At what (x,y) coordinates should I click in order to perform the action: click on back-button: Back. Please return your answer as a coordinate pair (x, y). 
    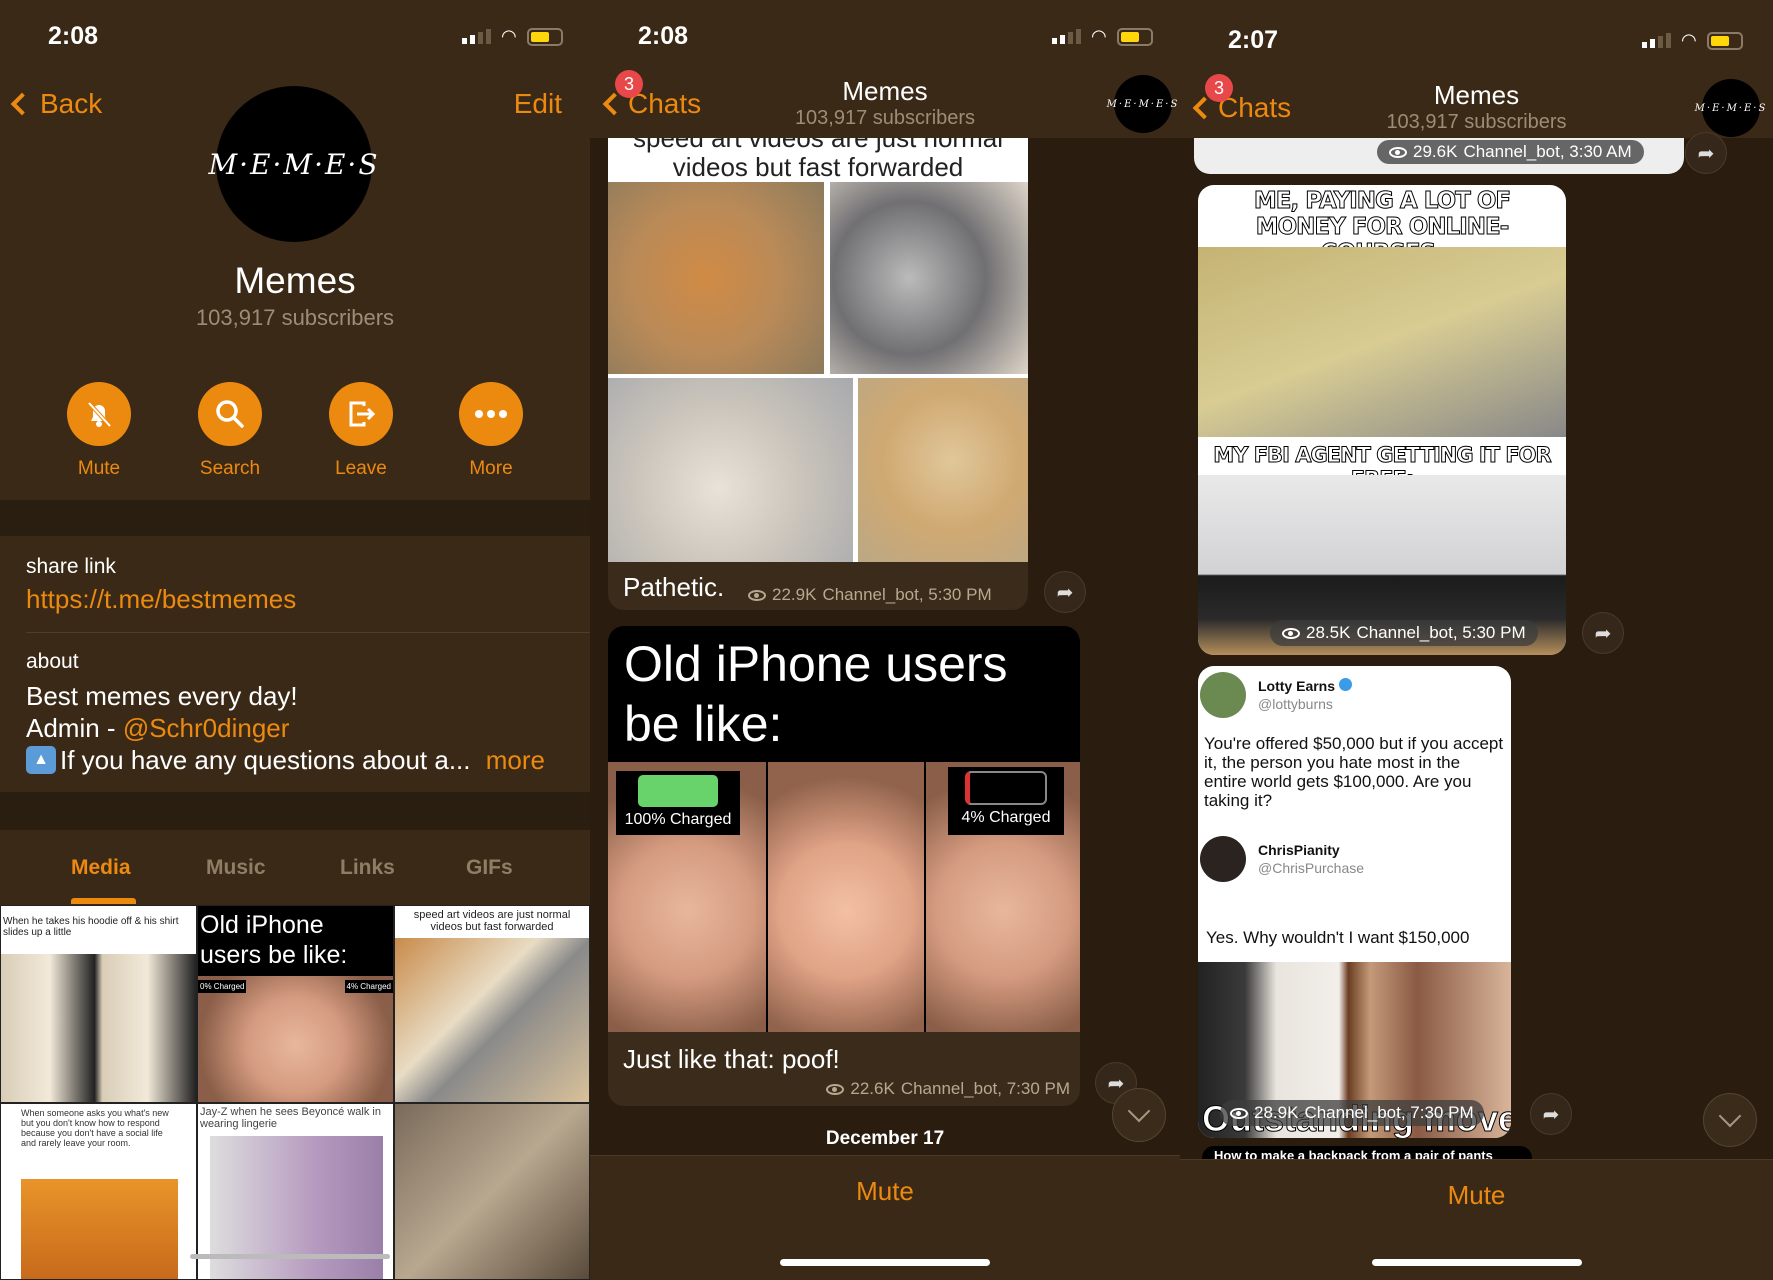
    Looking at the image, I should click on (56, 104).